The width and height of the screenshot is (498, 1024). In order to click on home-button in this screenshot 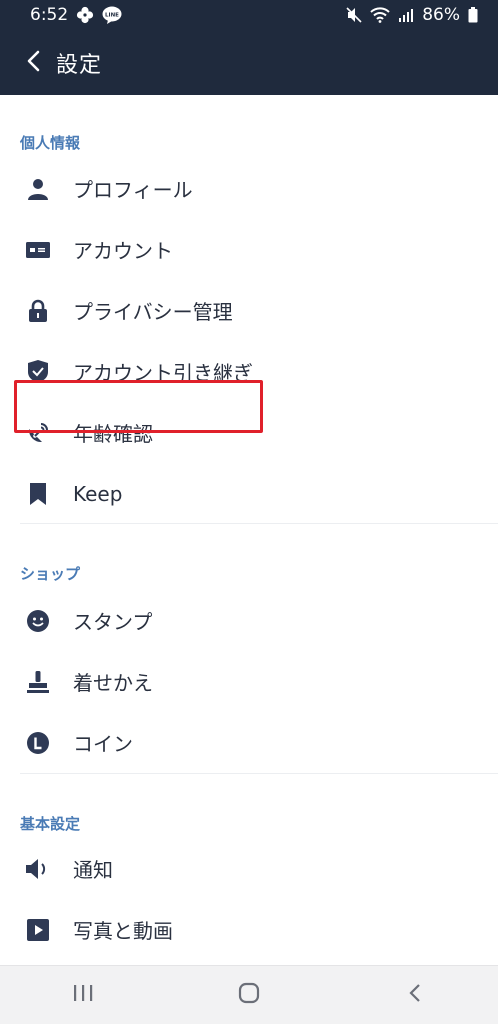, I will do `click(249, 995)`.